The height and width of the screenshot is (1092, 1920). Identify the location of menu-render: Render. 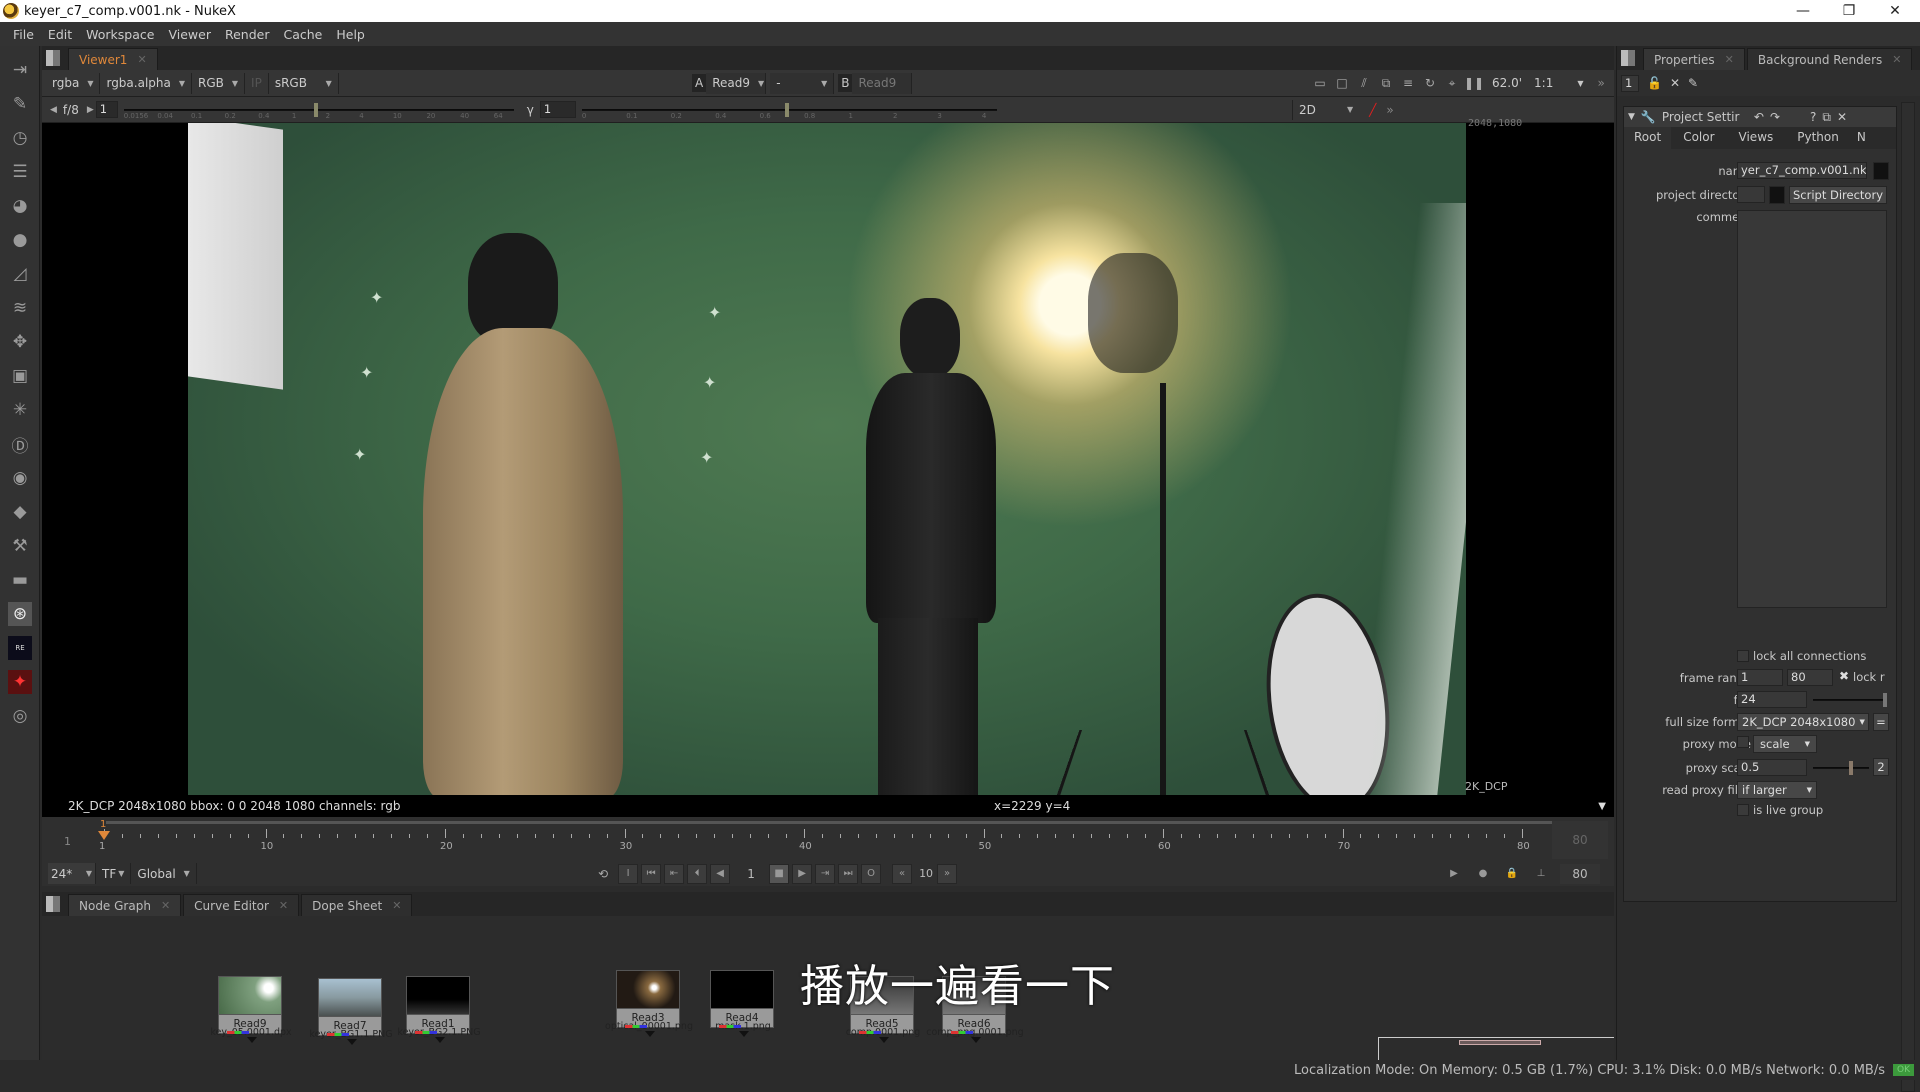
(247, 34).